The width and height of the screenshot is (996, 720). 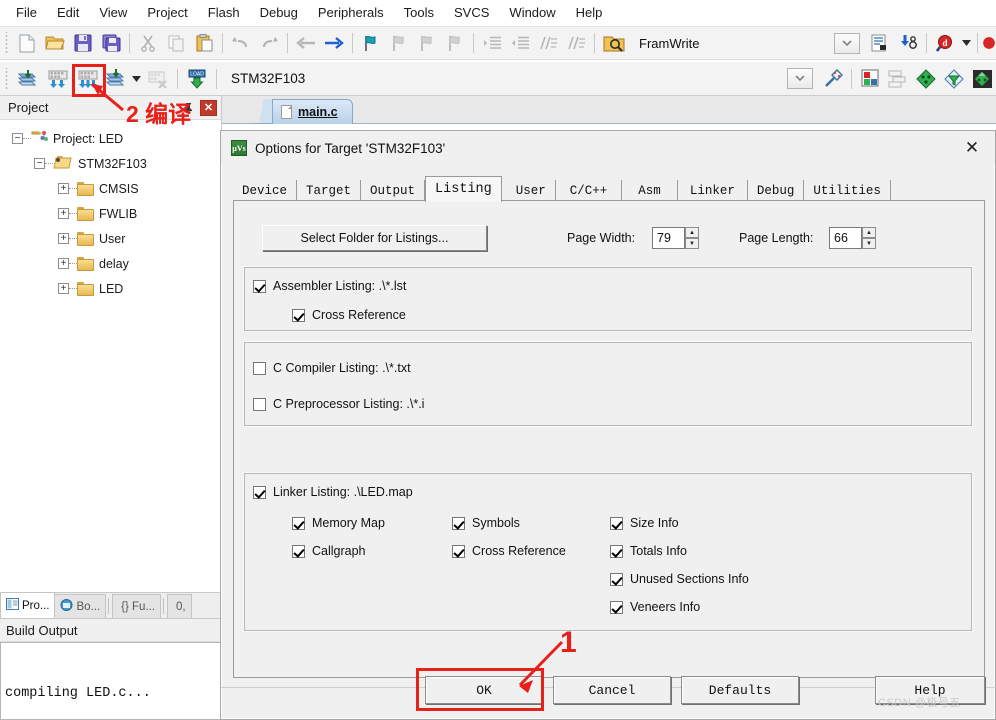 I want to click on stop-build-icon, so click(x=158, y=79).